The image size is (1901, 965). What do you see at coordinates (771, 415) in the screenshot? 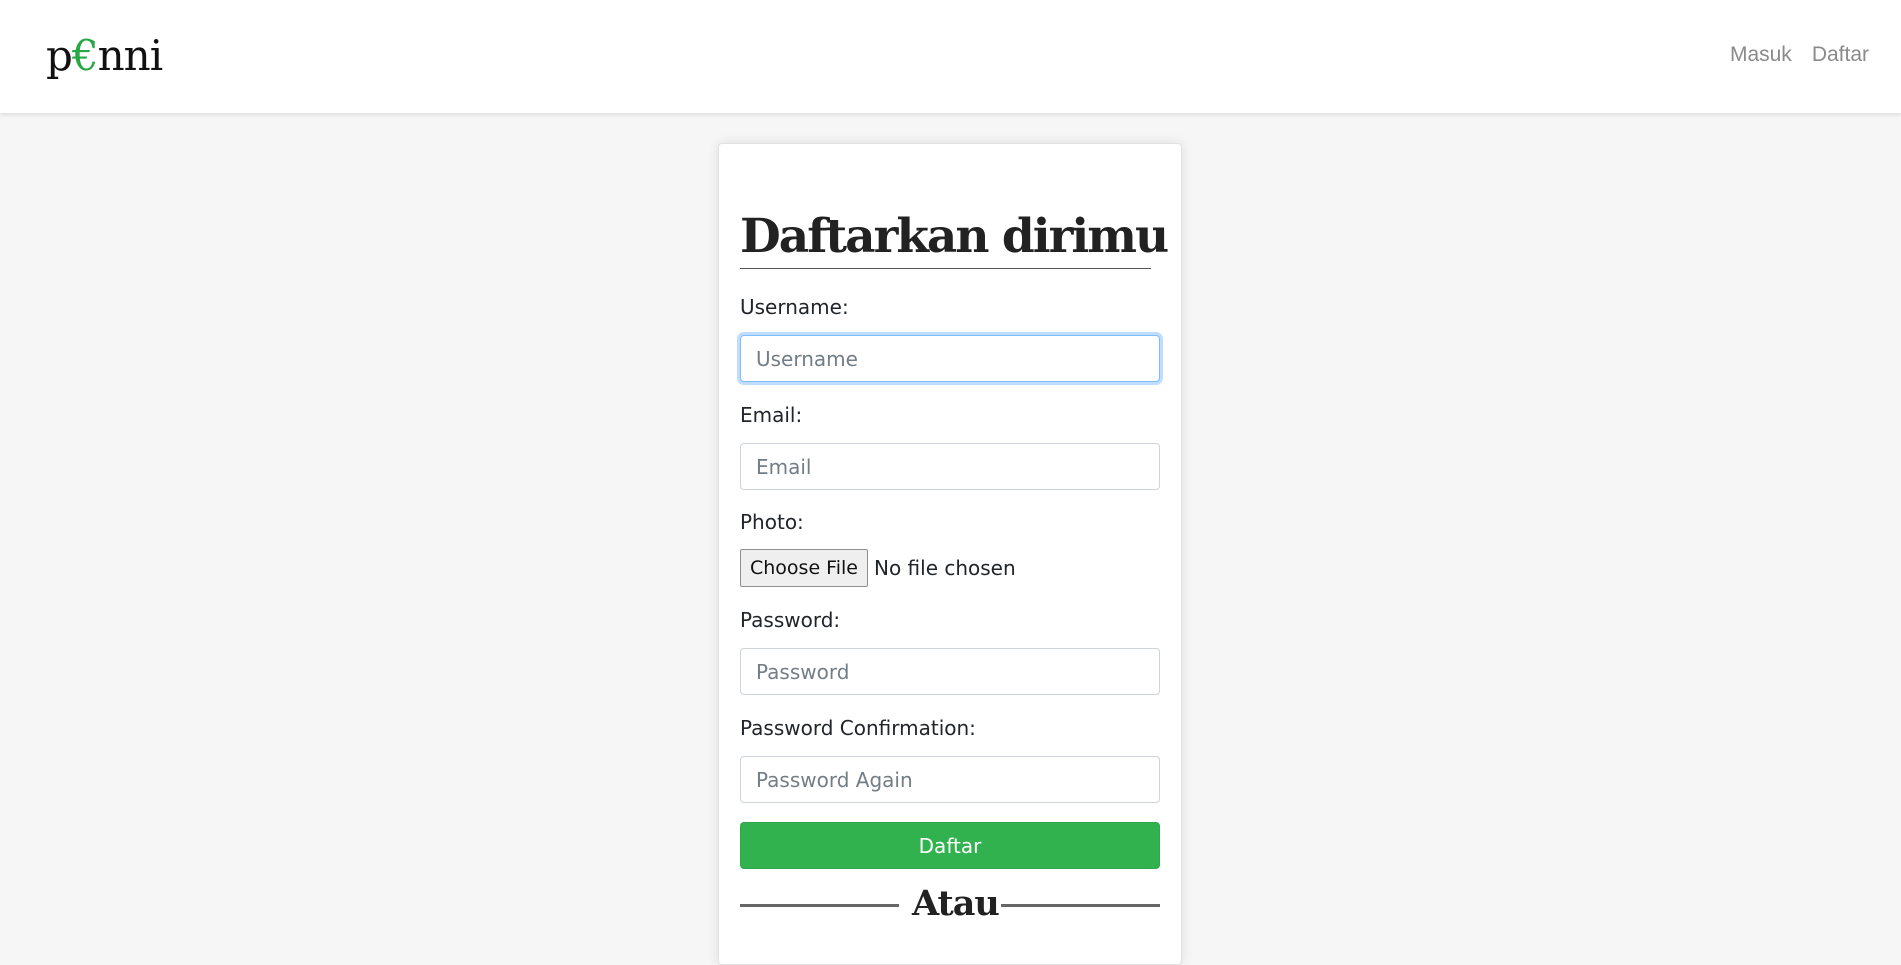
I see `email-label: Email:` at bounding box center [771, 415].